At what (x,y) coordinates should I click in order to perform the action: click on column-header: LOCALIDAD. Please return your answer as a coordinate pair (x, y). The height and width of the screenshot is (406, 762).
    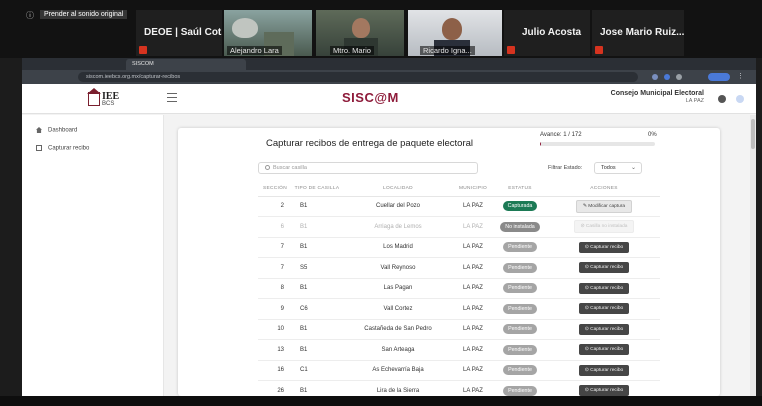
    Looking at the image, I should click on (398, 189).